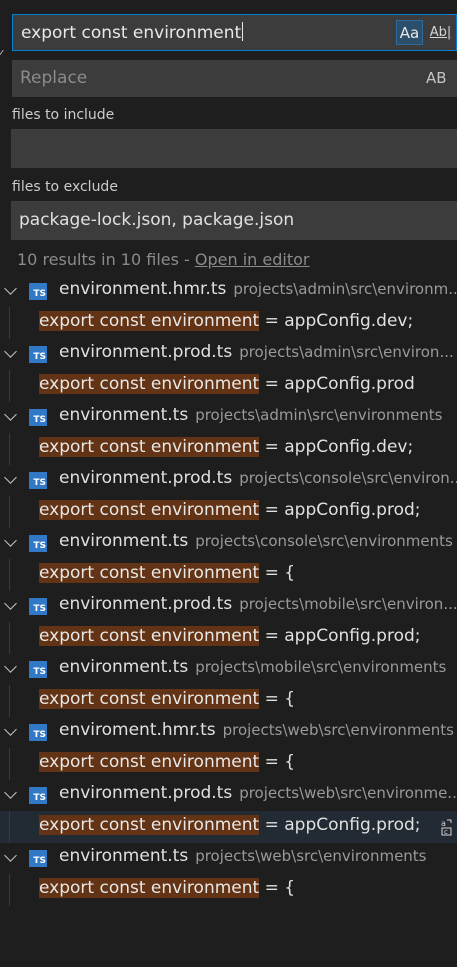  I want to click on result-file-name: enviroment.hmr.ts, so click(137, 730).